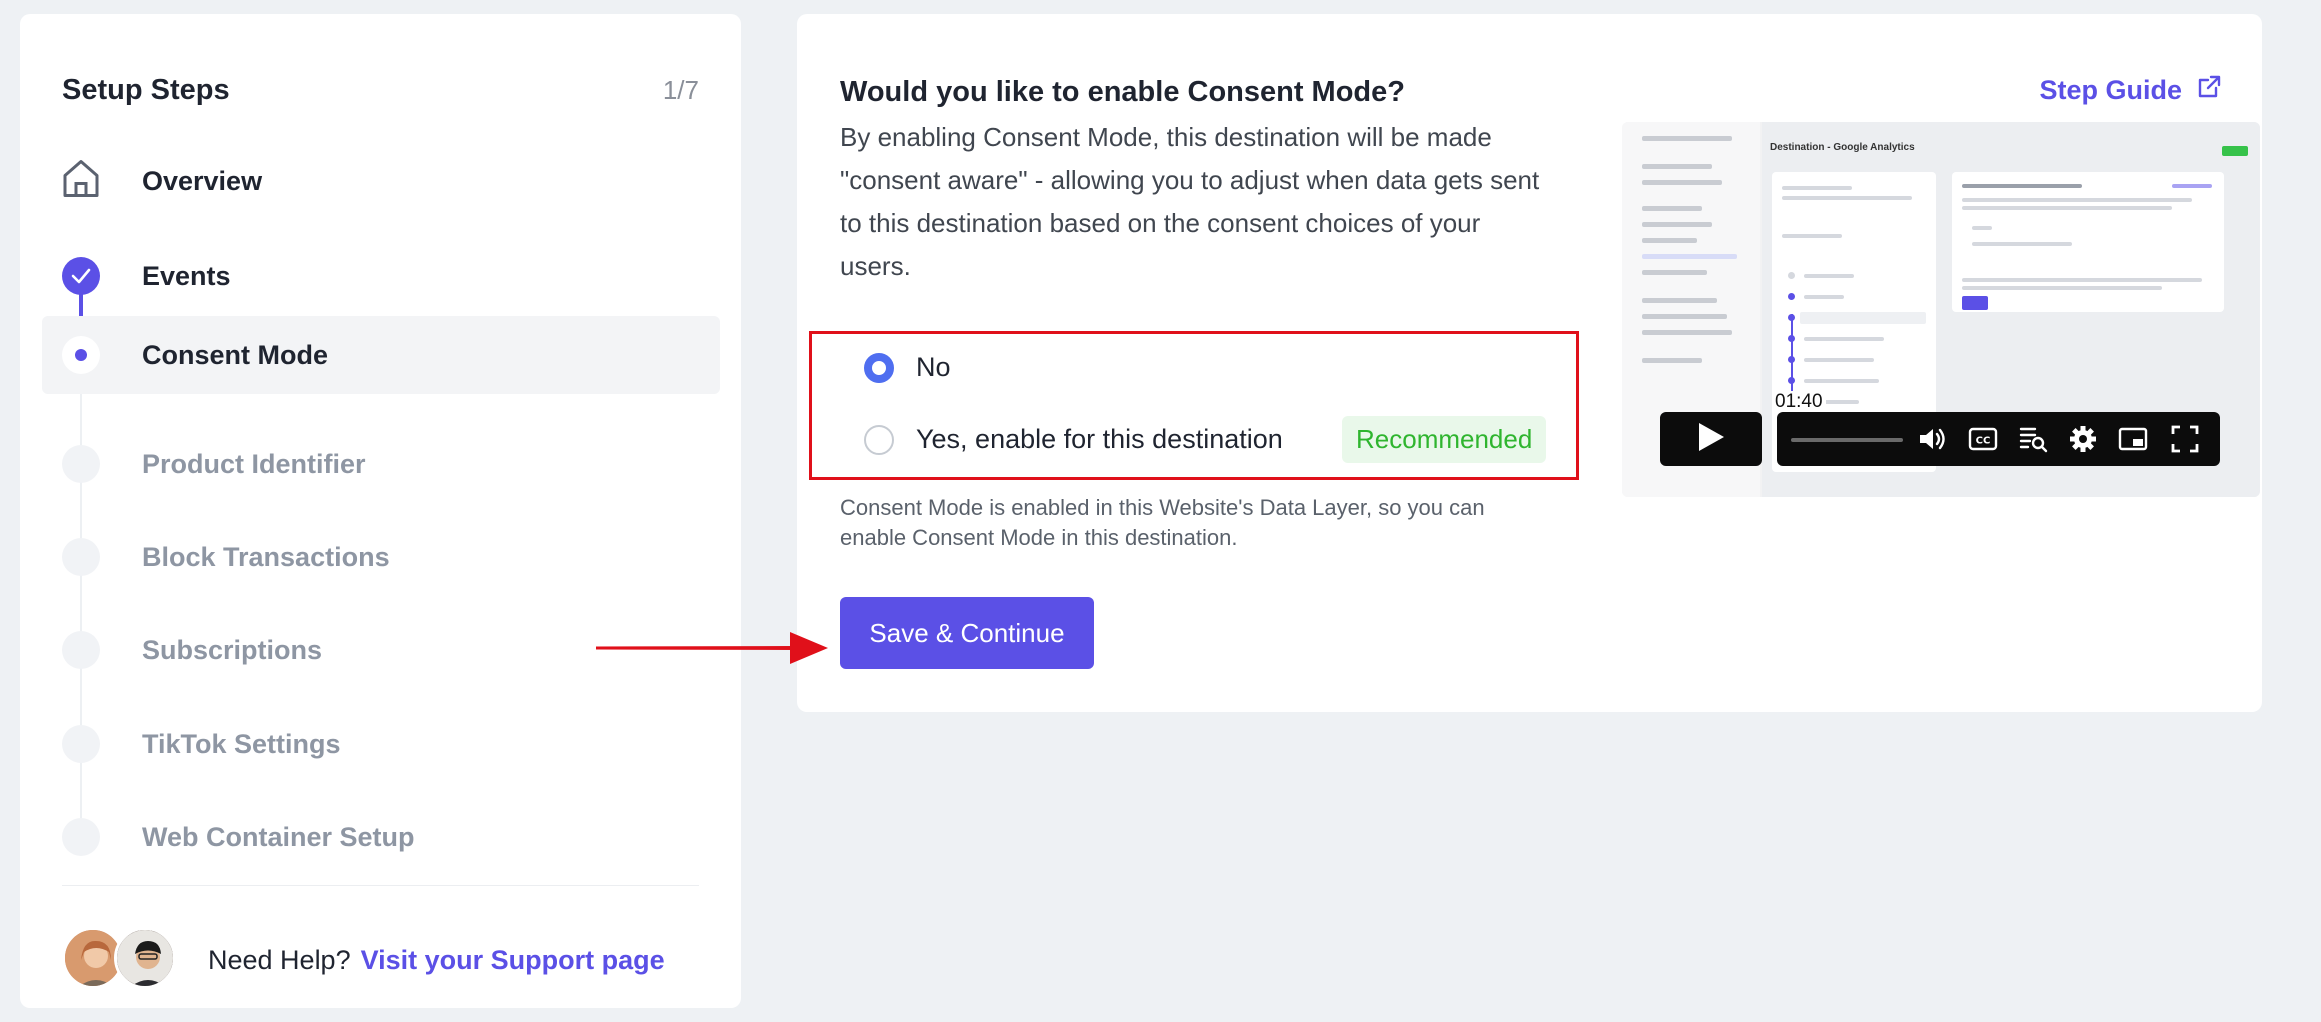 This screenshot has height=1022, width=2321. Describe the element at coordinates (1847, 440) in the screenshot. I see `video-progress-bar` at that location.